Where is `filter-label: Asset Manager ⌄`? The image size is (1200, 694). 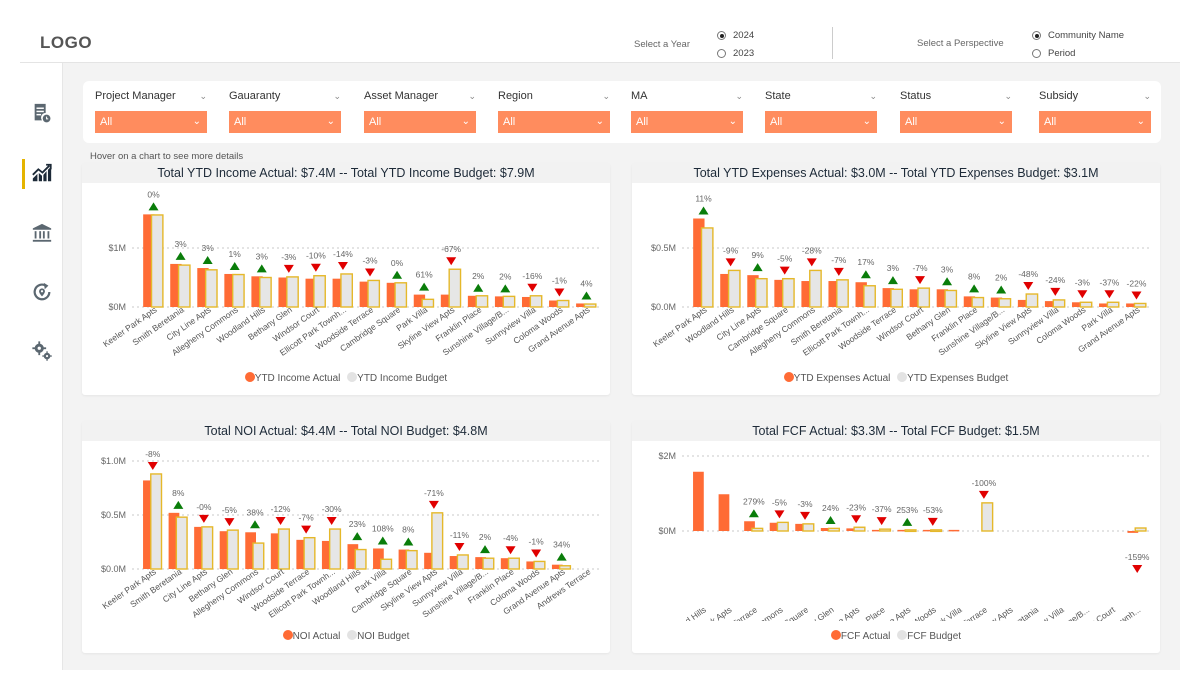
filter-label: Asset Manager ⌄ is located at coordinates (420, 96).